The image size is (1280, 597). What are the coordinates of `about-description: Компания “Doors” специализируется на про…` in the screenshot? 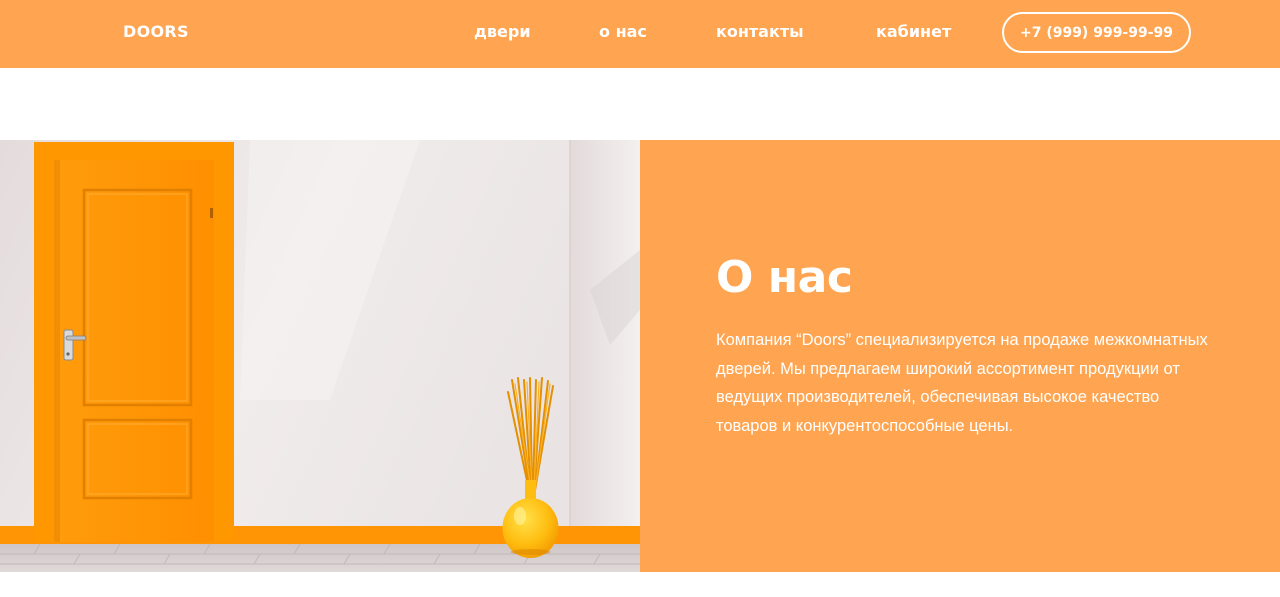 It's located at (962, 383).